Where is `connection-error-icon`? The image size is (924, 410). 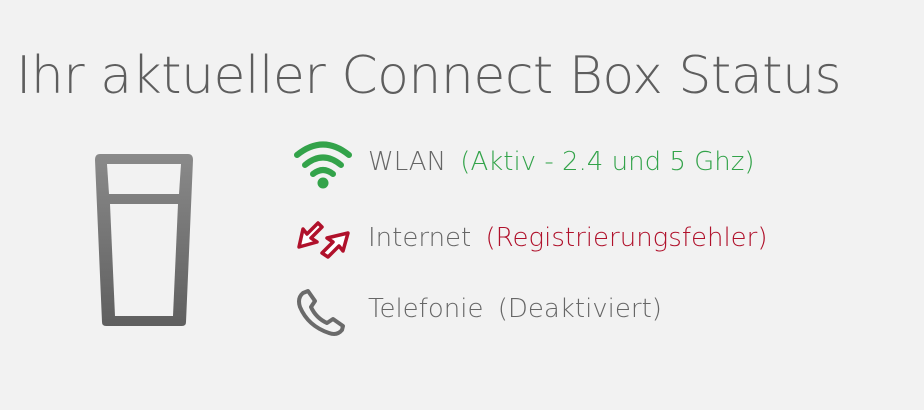
connection-error-icon is located at coordinates (323, 240).